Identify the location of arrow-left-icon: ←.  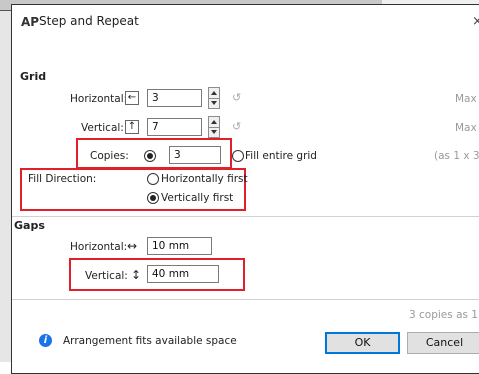
(132, 98).